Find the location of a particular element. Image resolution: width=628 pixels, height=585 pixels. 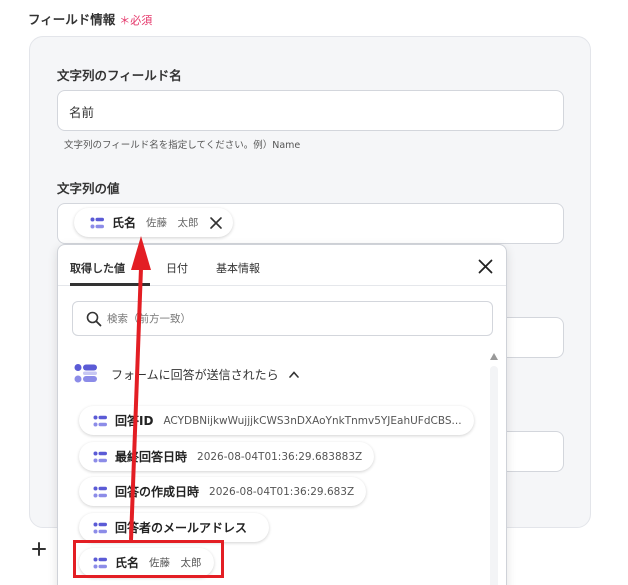

search-input is located at coordinates (292, 319).